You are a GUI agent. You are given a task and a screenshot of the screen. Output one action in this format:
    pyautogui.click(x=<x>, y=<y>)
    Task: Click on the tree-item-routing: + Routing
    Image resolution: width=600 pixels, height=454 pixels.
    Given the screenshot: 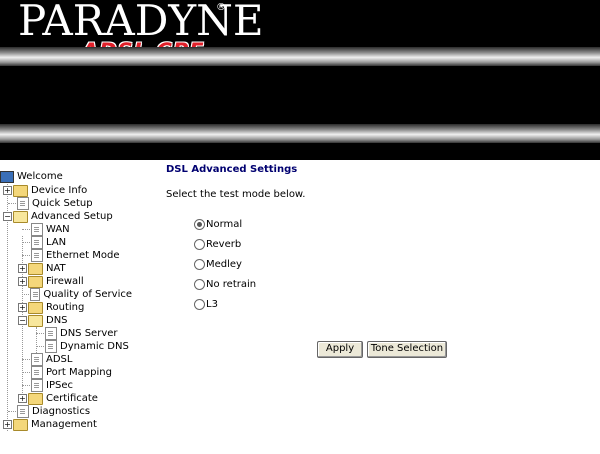 What is the action you would take?
    pyautogui.click(x=51, y=307)
    